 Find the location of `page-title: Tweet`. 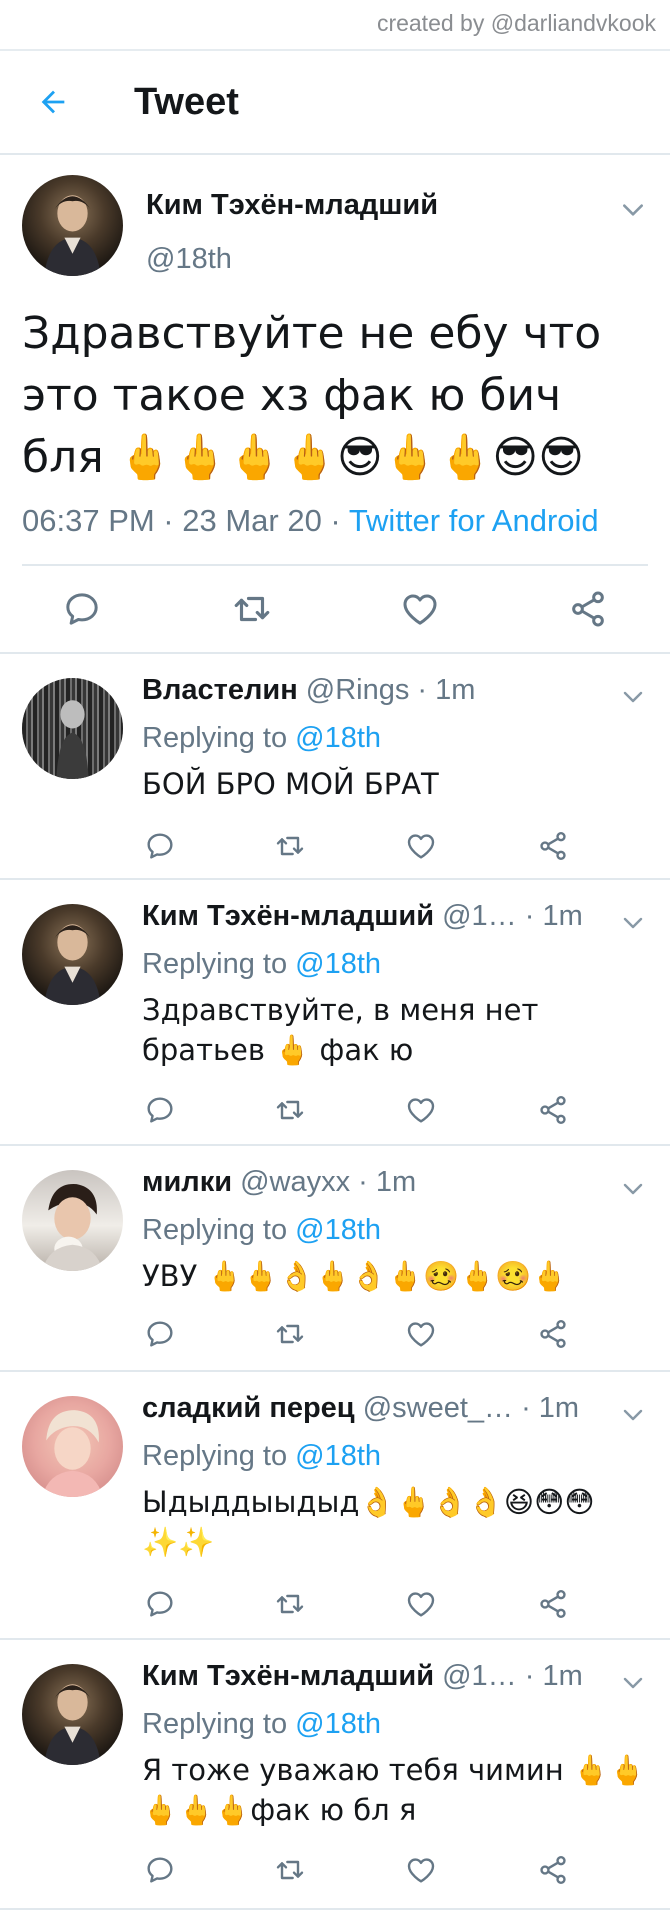

page-title: Tweet is located at coordinates (186, 102).